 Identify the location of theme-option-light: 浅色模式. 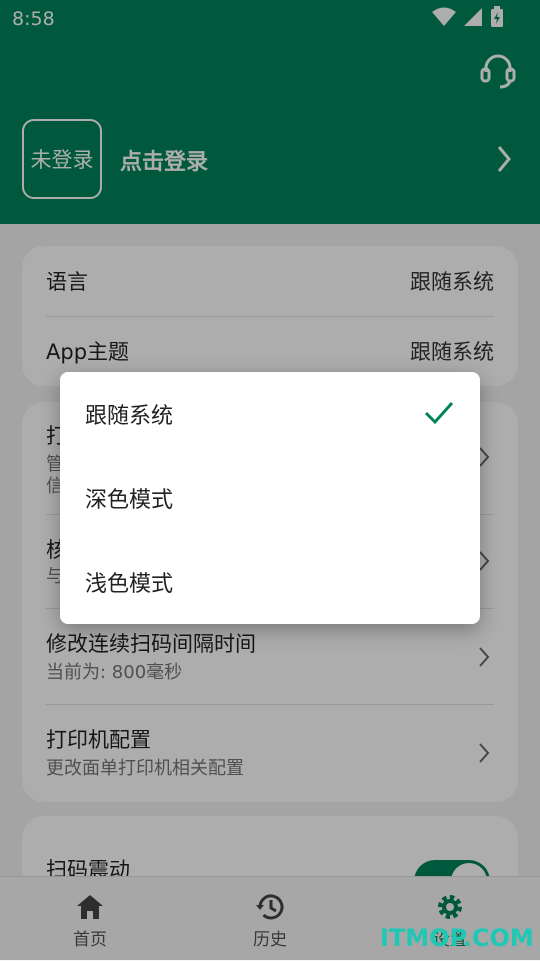
(270, 582).